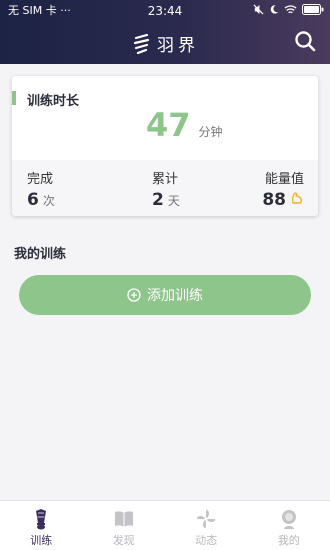 This screenshot has height=550, width=330. Describe the element at coordinates (168, 125) in the screenshot. I see `duration-value: 47` at that location.